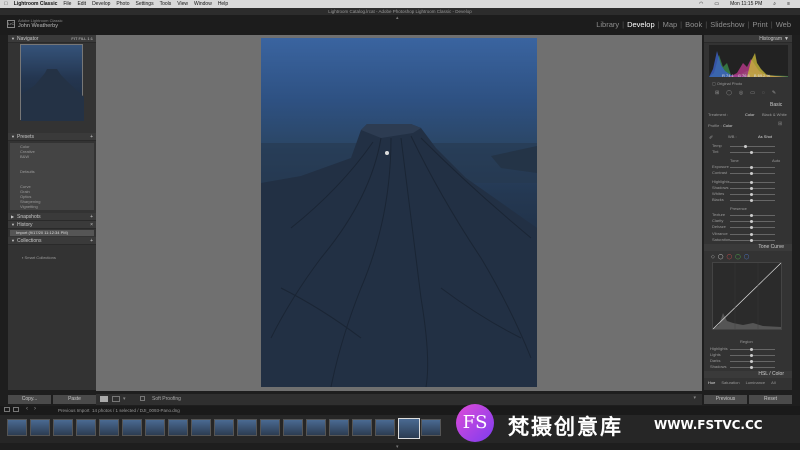 Image resolution: width=800 pixels, height=450 pixels. What do you see at coordinates (783, 24) in the screenshot?
I see `module-web: Web` at bounding box center [783, 24].